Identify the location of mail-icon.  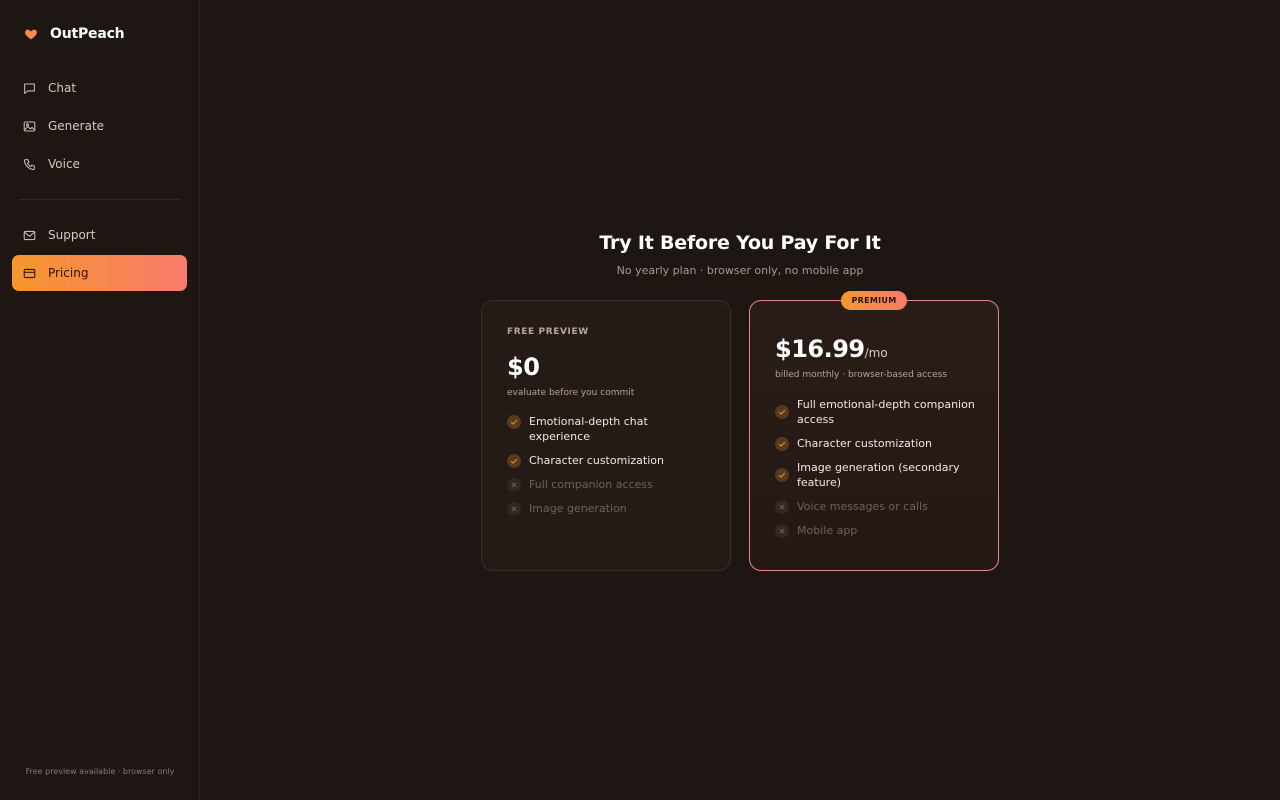
(29, 235).